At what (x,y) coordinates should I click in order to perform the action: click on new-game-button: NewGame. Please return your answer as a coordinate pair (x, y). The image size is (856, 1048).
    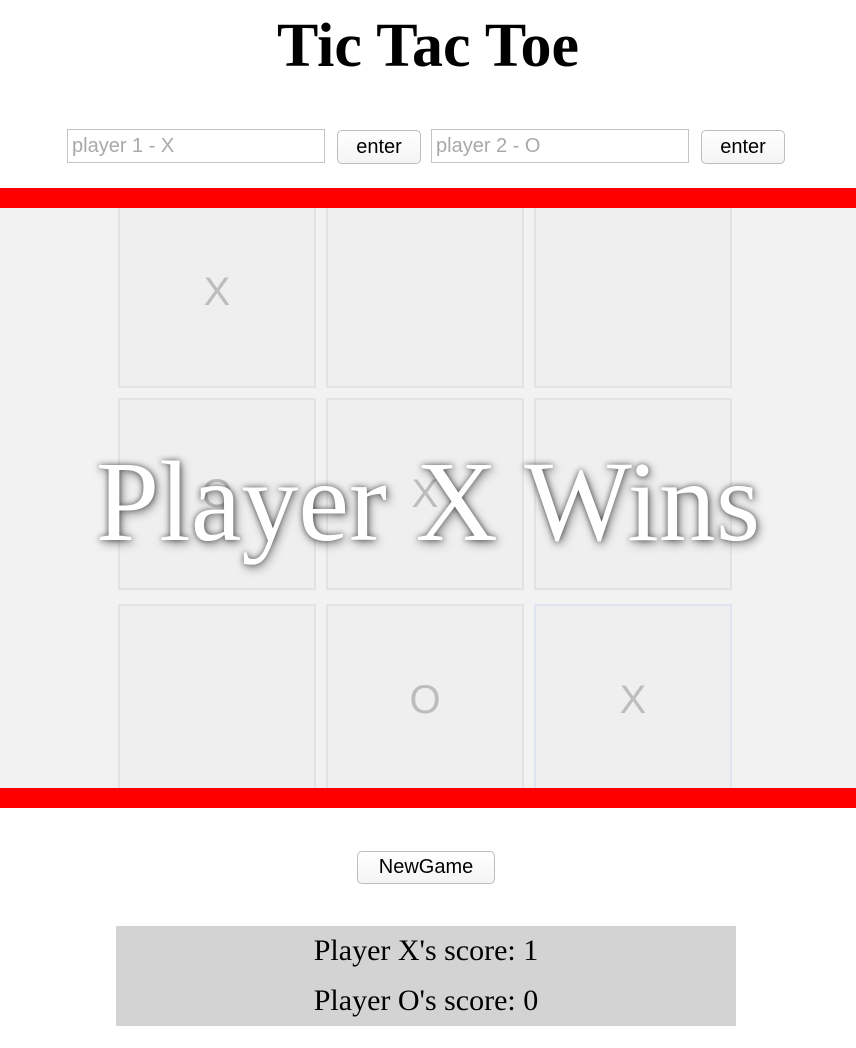
    Looking at the image, I should click on (426, 867).